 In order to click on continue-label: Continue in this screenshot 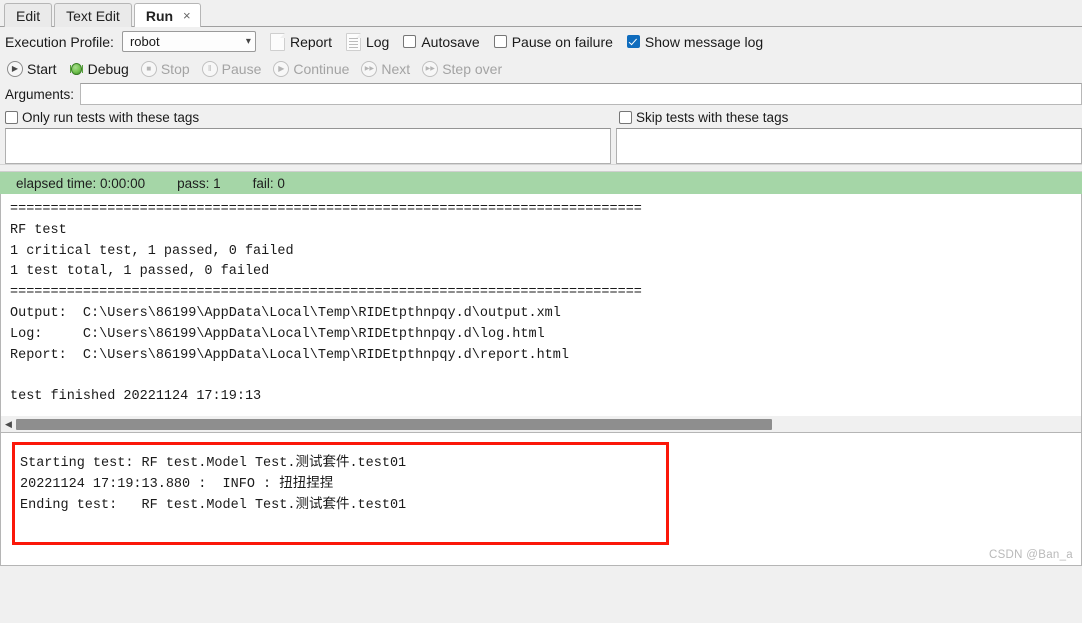, I will do `click(321, 69)`.